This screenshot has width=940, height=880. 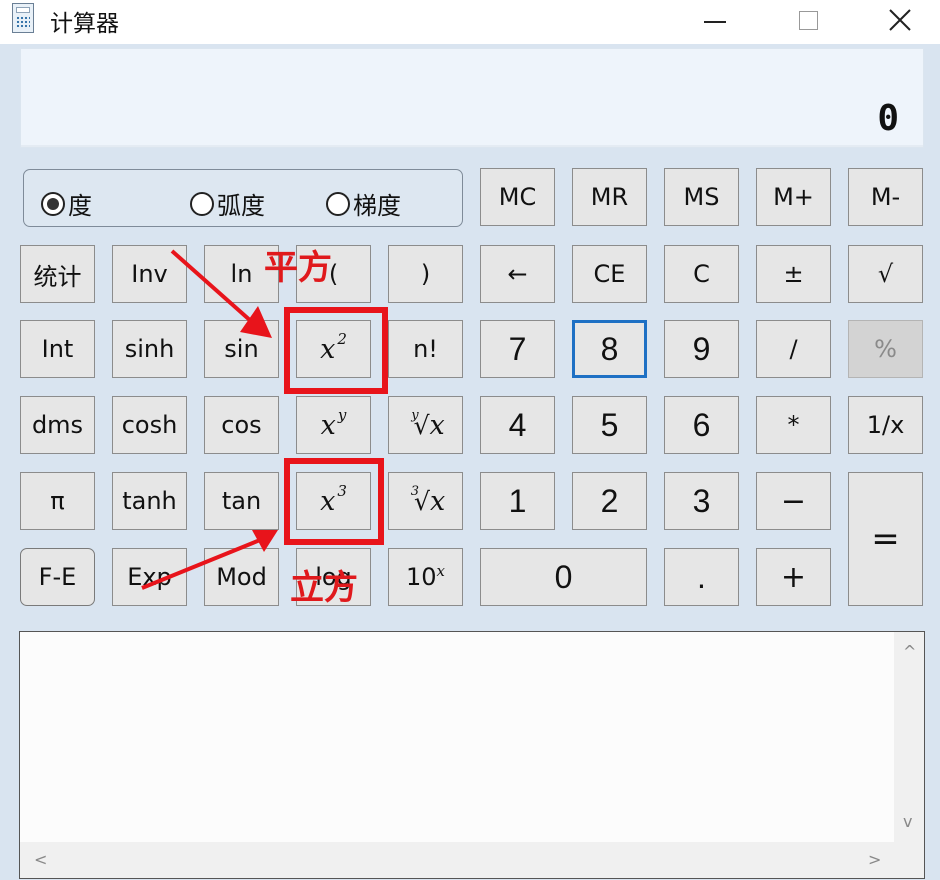 I want to click on add-button: +, so click(x=793, y=577).